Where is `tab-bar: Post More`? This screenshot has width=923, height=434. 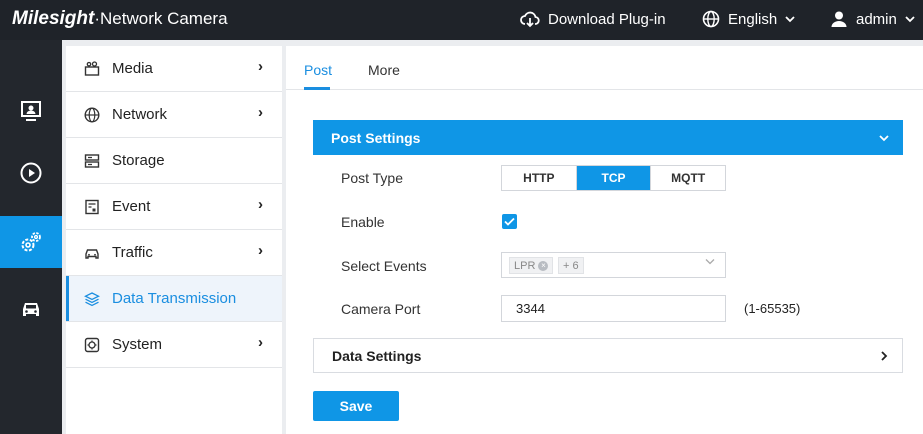
tab-bar: Post More is located at coordinates (604, 68).